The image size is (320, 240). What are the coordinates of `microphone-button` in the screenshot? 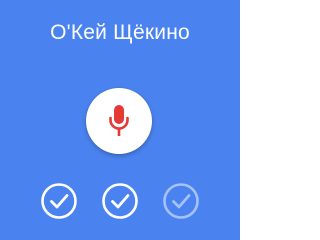 It's located at (119, 121).